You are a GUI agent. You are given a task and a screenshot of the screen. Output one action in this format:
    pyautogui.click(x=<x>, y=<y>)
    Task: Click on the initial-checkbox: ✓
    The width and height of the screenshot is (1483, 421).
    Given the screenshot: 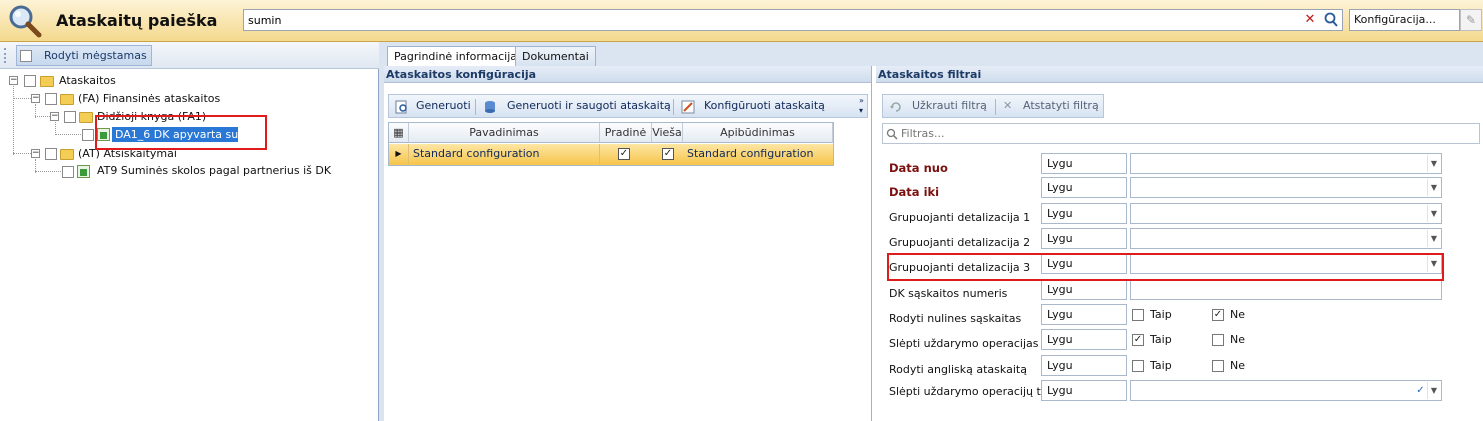 What is the action you would take?
    pyautogui.click(x=624, y=154)
    